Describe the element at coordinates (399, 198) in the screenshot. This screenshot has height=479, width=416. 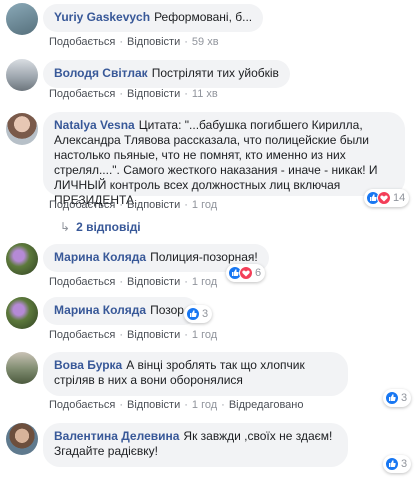
I see `reaction-count: 14` at that location.